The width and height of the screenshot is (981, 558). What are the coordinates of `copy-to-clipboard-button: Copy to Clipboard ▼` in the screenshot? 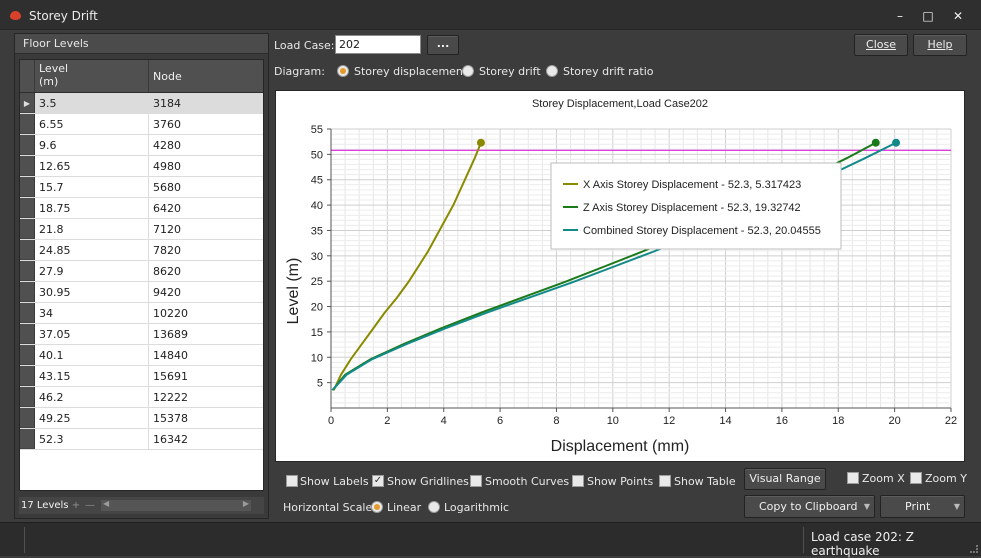 It's located at (809, 506).